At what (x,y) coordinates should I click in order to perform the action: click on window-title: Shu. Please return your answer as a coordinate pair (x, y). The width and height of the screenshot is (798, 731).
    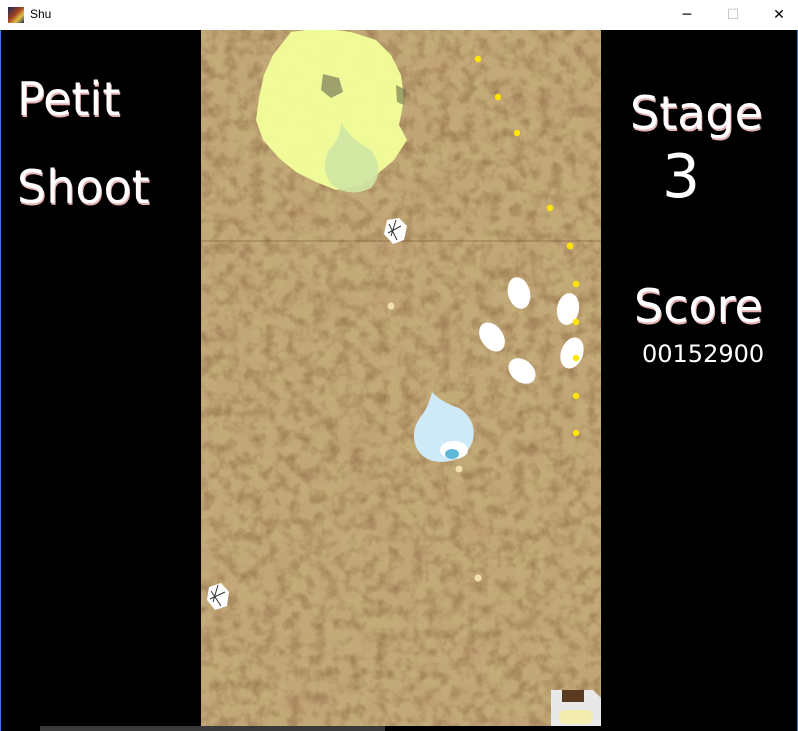
    Looking at the image, I should click on (41, 14).